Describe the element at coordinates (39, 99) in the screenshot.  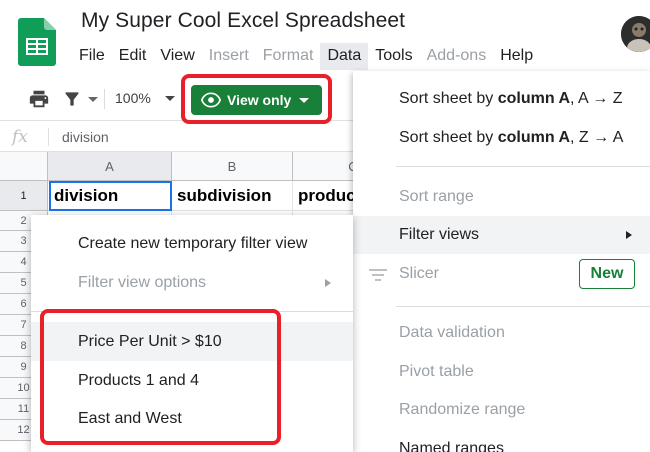
I see `print-icon` at that location.